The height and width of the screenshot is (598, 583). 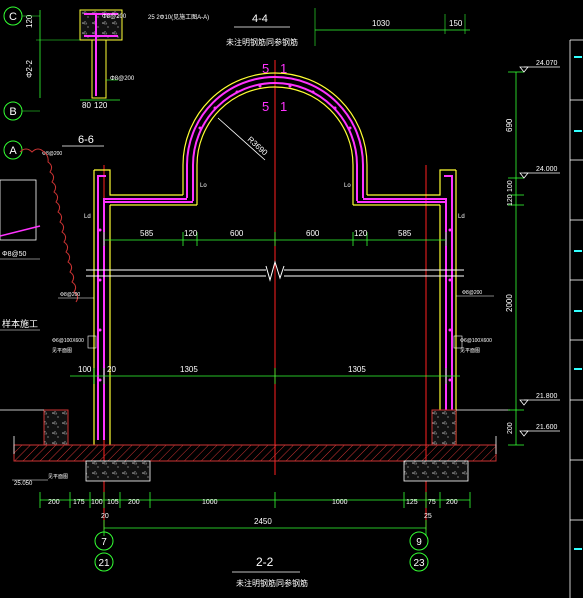 What do you see at coordinates (260, 19) in the screenshot?
I see `section-title-4-4: 4-4` at bounding box center [260, 19].